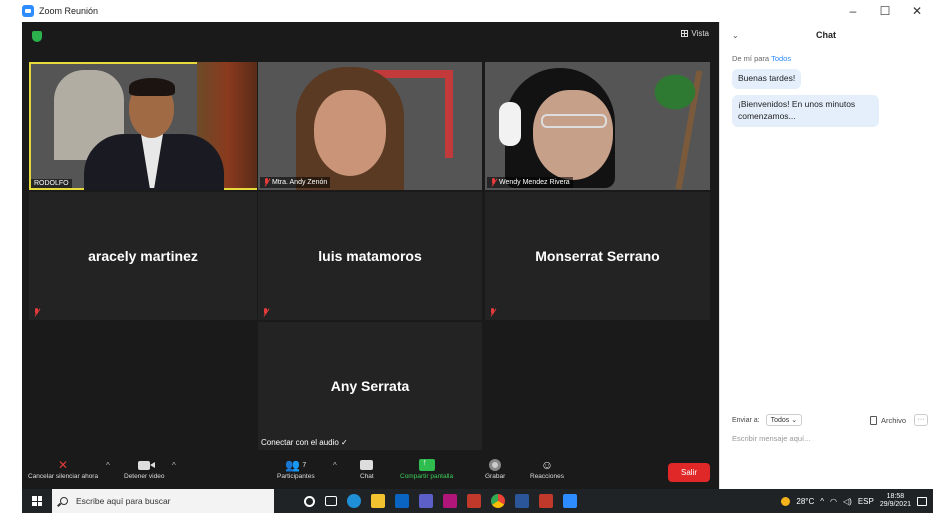  I want to click on participant-name: Mtra. Andy Zenón, so click(295, 182).